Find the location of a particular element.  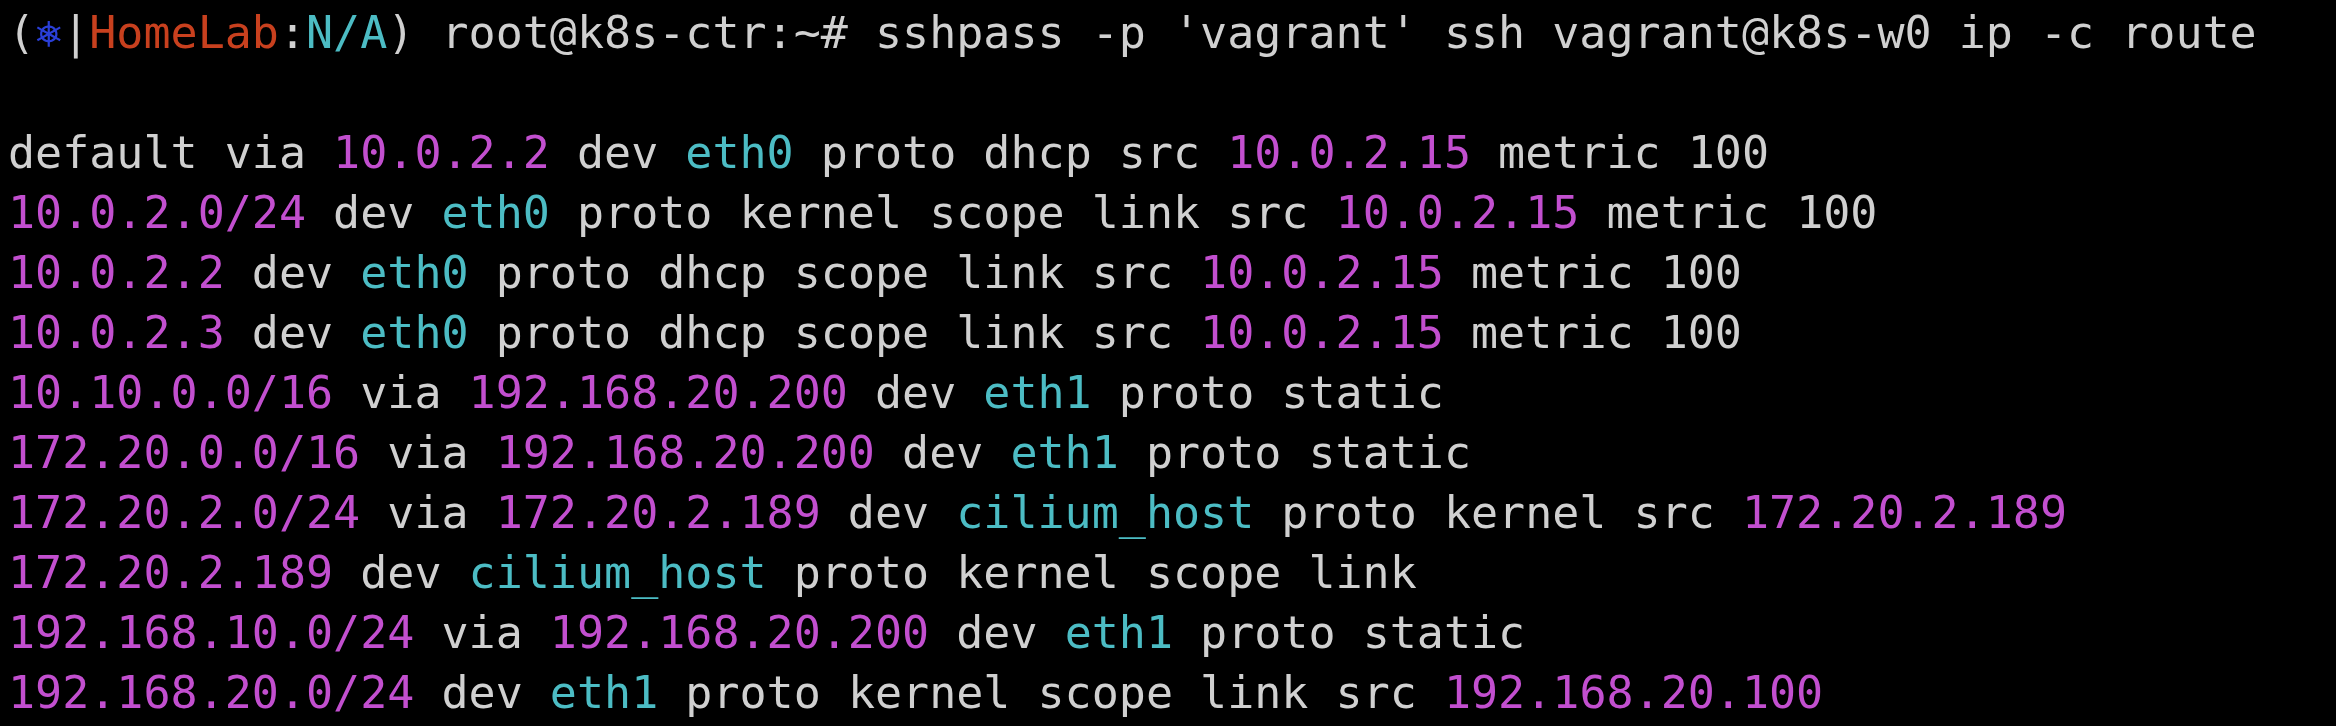

output-line: 192.168.20.0/24 dev eth1 proto kernel scope link src 192.168.20.100 is located at coordinates (916, 693).